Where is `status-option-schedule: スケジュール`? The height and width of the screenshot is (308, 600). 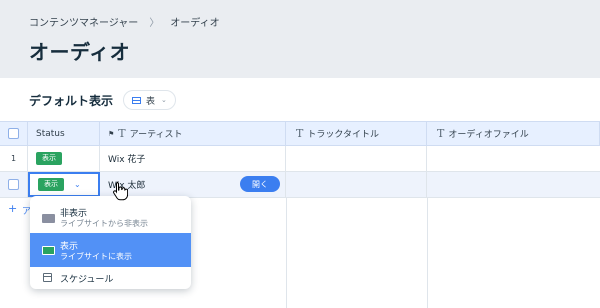
status-option-schedule: スケジュール is located at coordinates (110, 278).